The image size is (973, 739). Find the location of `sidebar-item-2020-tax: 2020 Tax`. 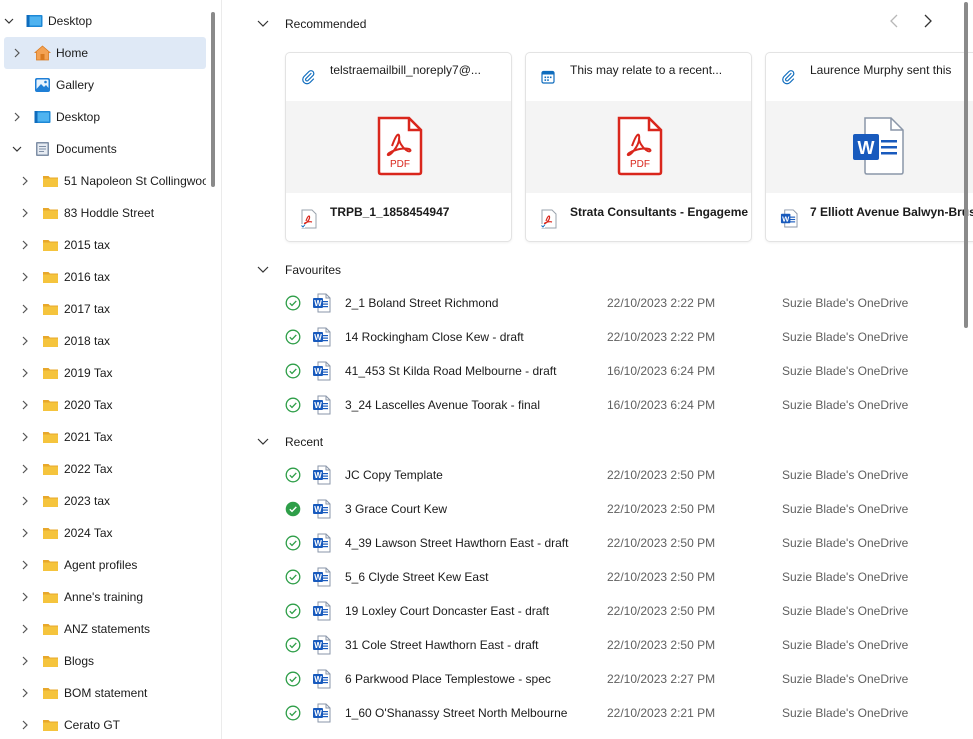

sidebar-item-2020-tax: 2020 Tax is located at coordinates (103, 405).